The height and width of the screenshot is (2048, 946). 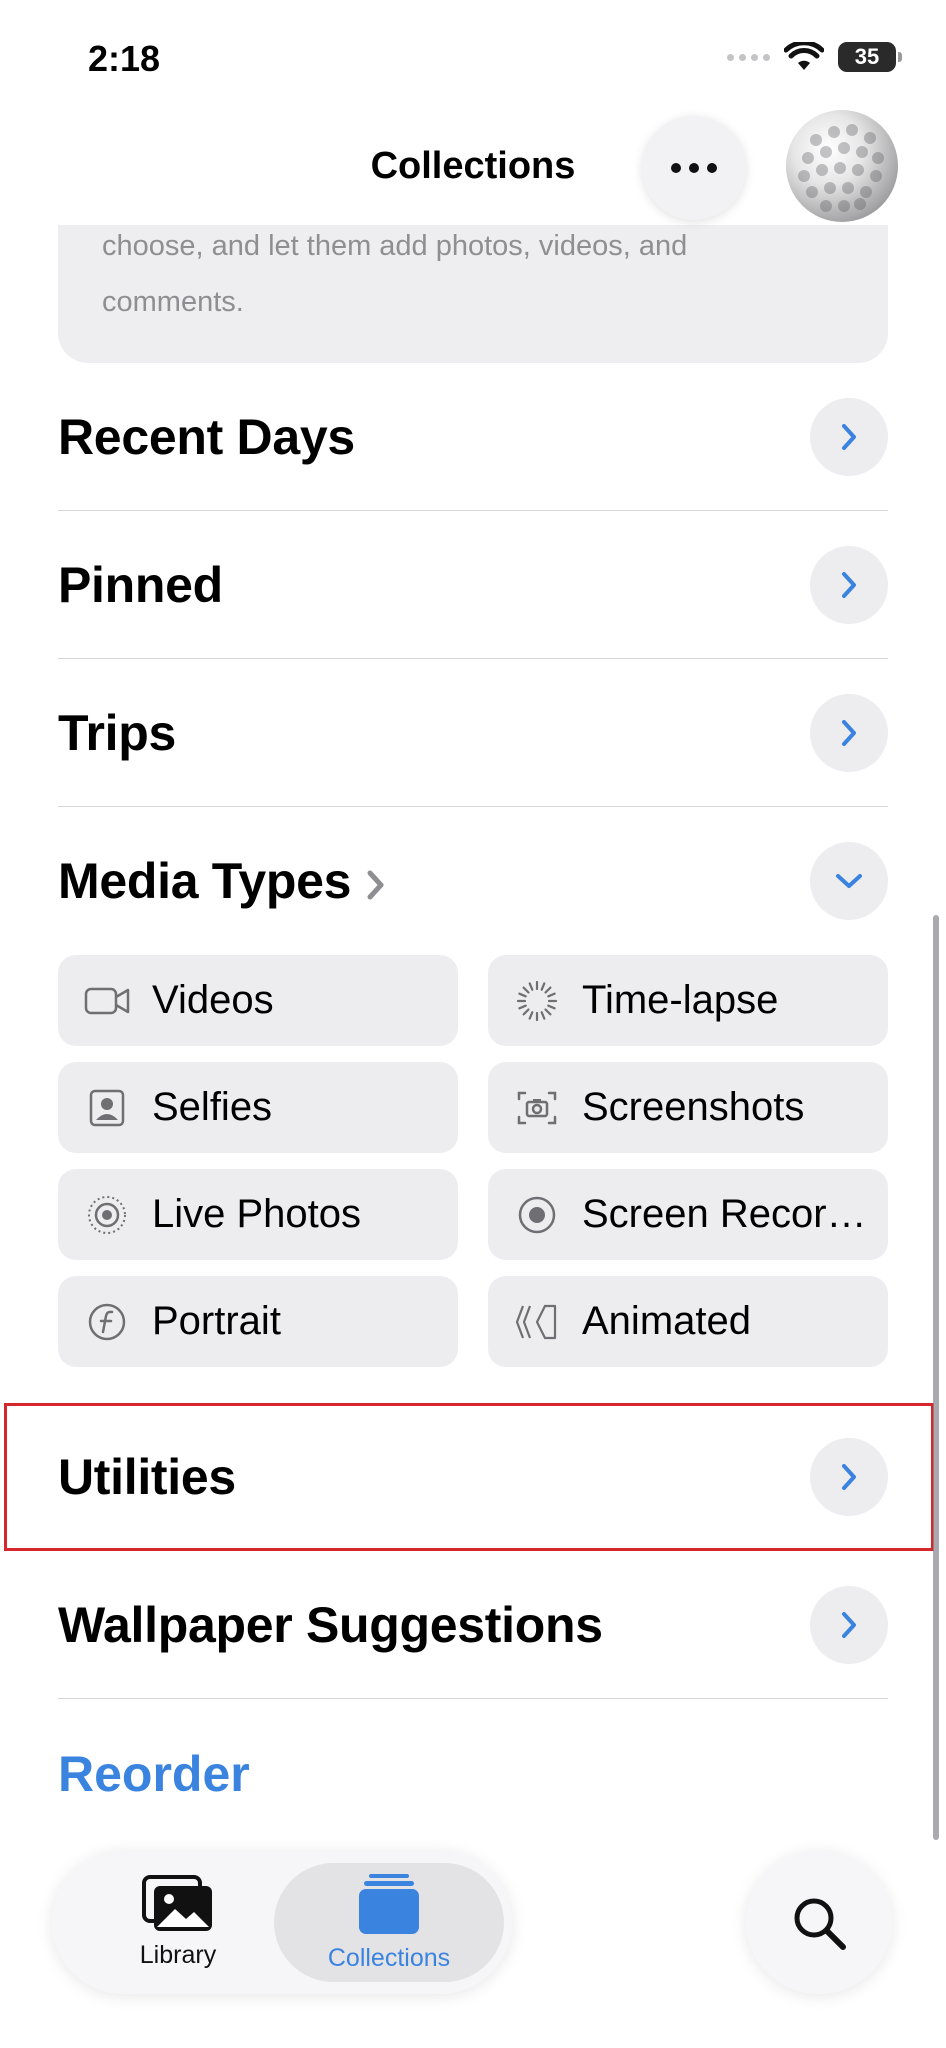 What do you see at coordinates (154, 1774) in the screenshot?
I see `reorder-button: Reorder` at bounding box center [154, 1774].